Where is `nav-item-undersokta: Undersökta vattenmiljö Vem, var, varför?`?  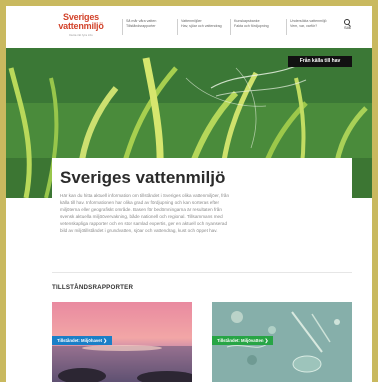 nav-item-undersokta: Undersökta vattenmiljö Vem, var, varför? is located at coordinates (306, 27).